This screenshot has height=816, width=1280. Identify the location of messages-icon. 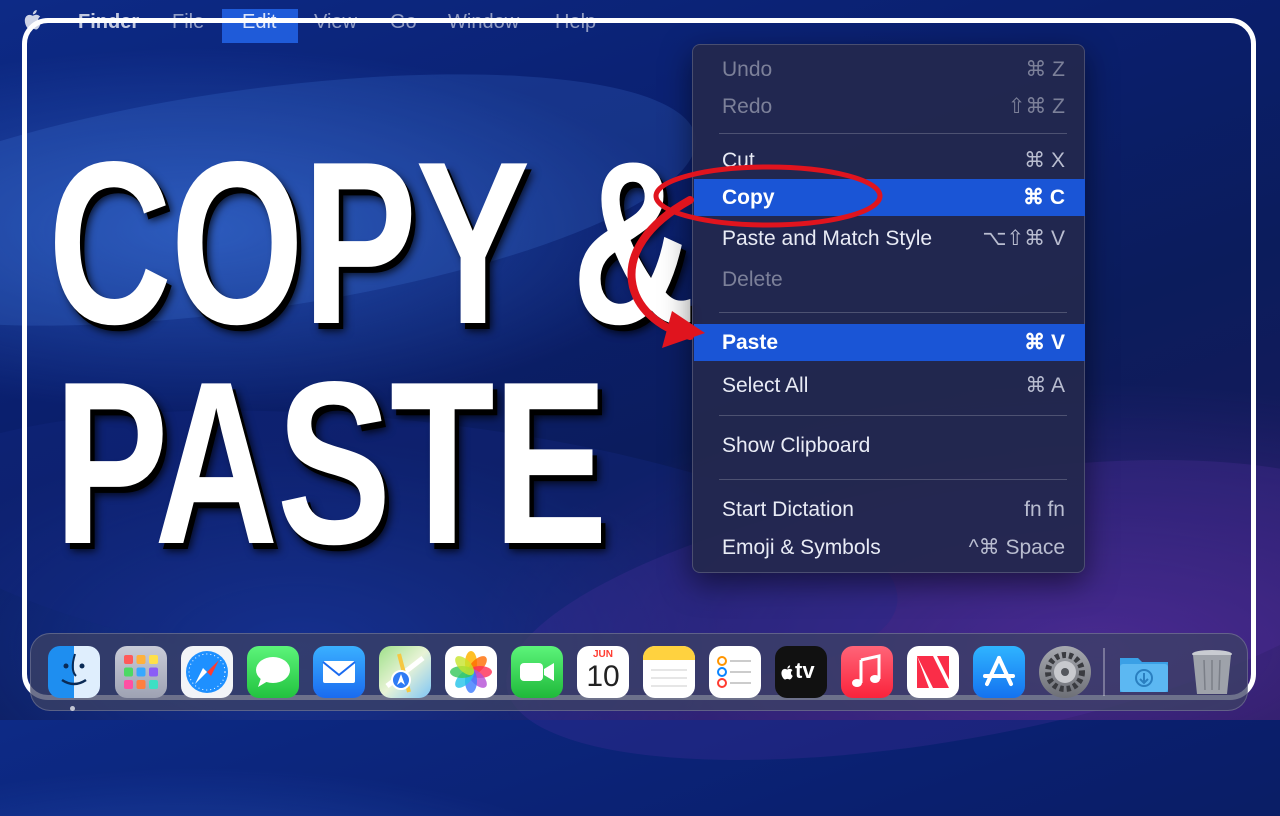
(273, 672).